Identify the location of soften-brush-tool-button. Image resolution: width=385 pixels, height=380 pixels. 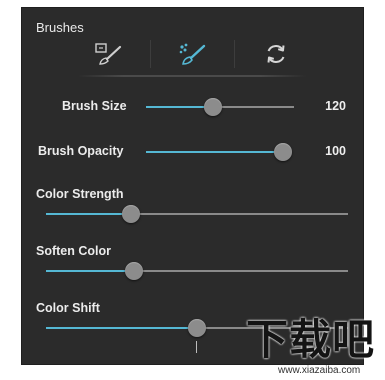
(192, 54).